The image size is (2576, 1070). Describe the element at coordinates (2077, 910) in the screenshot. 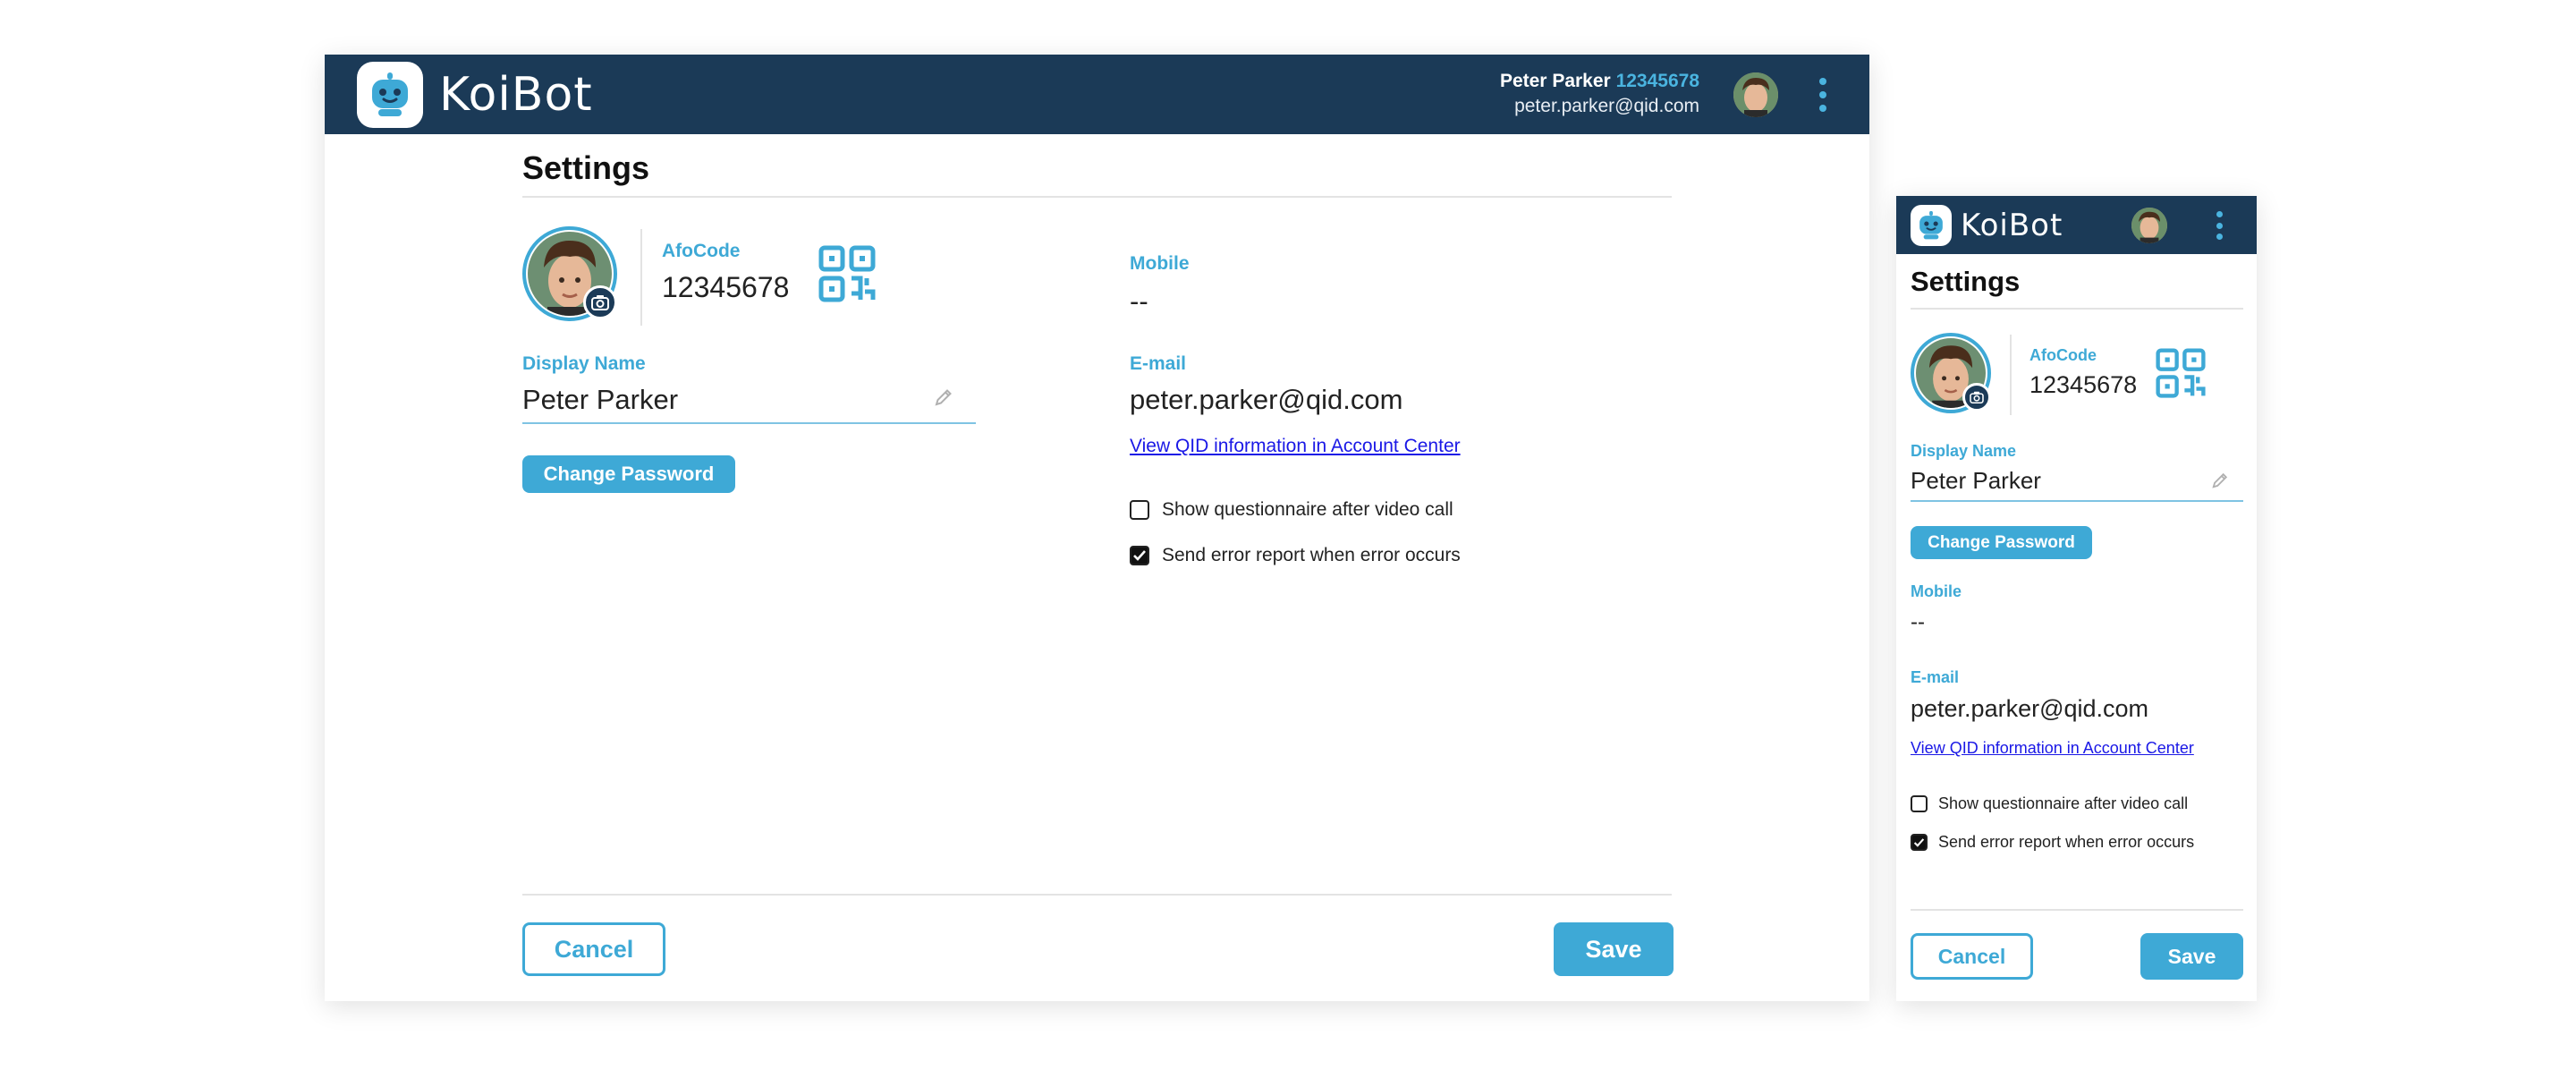

I see `mobile-footer-divider` at that location.